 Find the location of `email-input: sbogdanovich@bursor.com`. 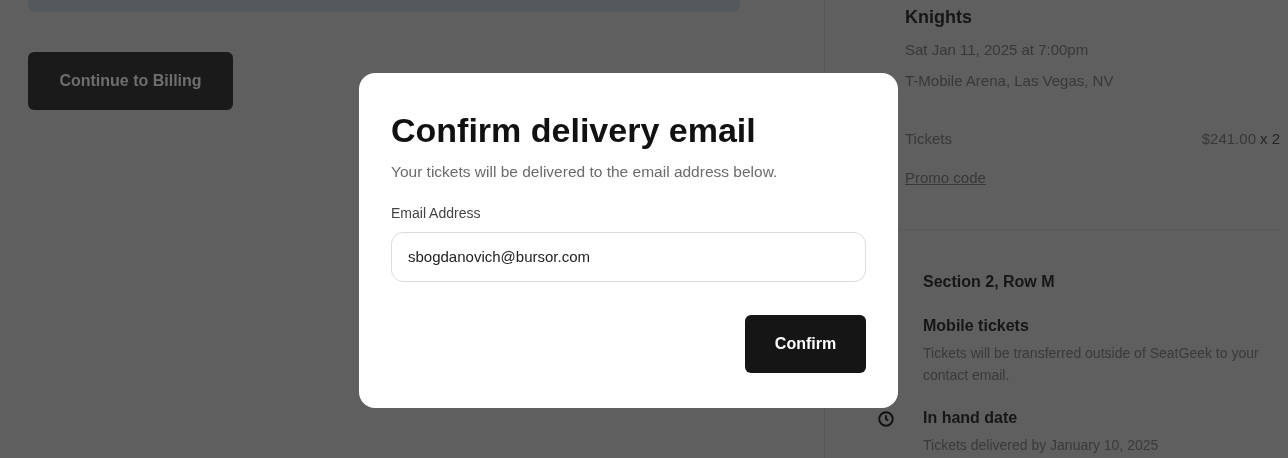

email-input: sbogdanovich@bursor.com is located at coordinates (628, 256).